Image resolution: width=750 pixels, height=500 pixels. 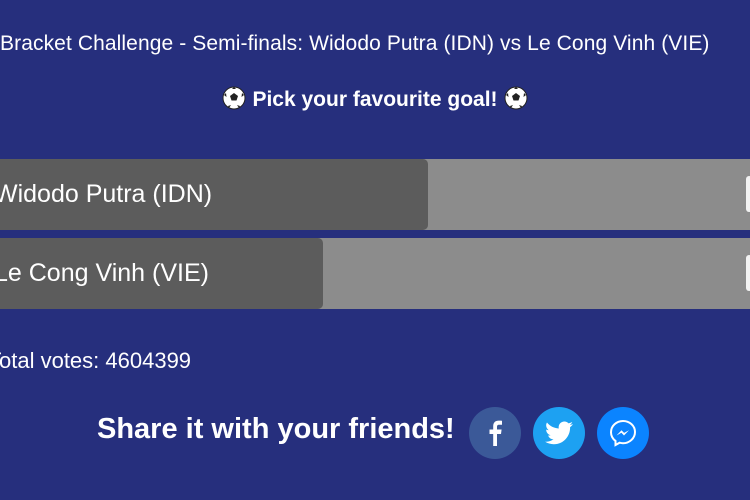 I want to click on share-section: Share it with your friends!, so click(x=379, y=433).